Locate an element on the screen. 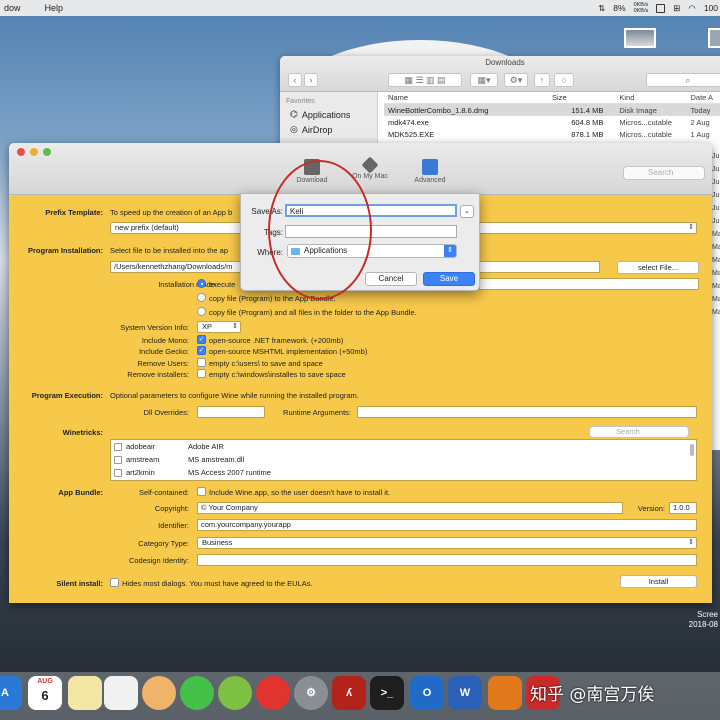 The width and height of the screenshot is (720, 720). remove-users-checkbox is located at coordinates (201, 362).